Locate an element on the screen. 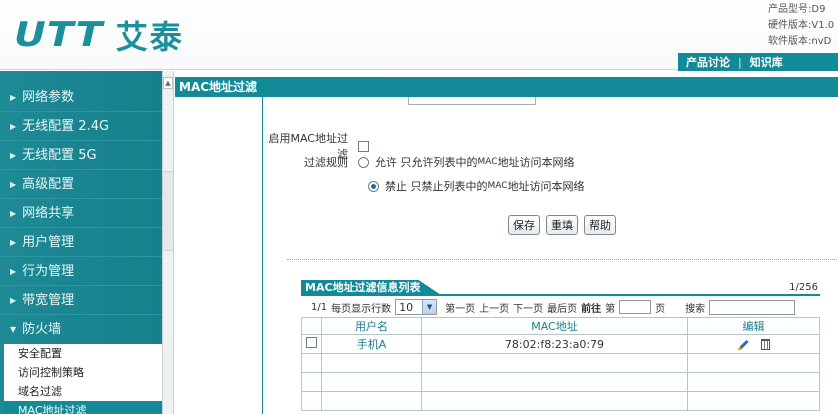  rule-allow-text: 只允许列表中的 is located at coordinates (439, 162).